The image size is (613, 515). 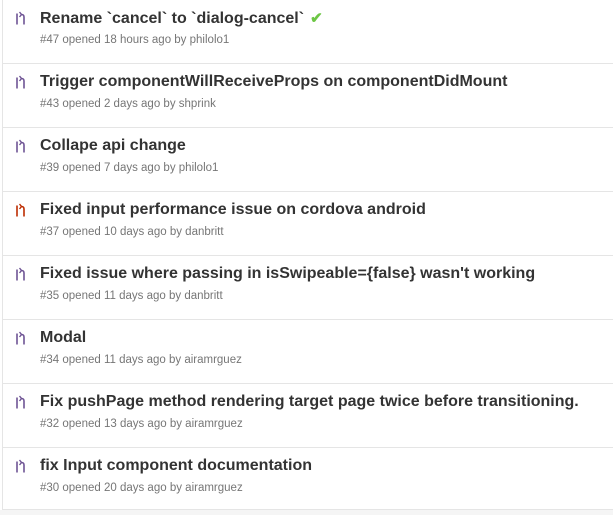 I want to click on pull-request-number: #30, so click(x=50, y=488).